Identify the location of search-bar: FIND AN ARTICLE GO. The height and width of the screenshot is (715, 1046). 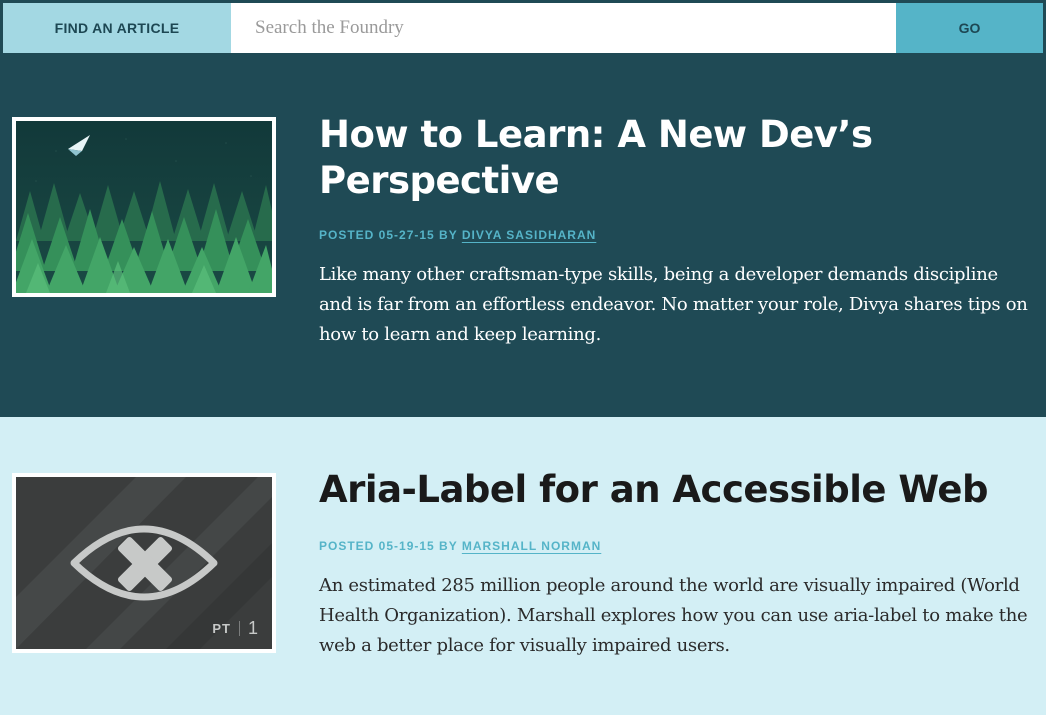
(523, 28).